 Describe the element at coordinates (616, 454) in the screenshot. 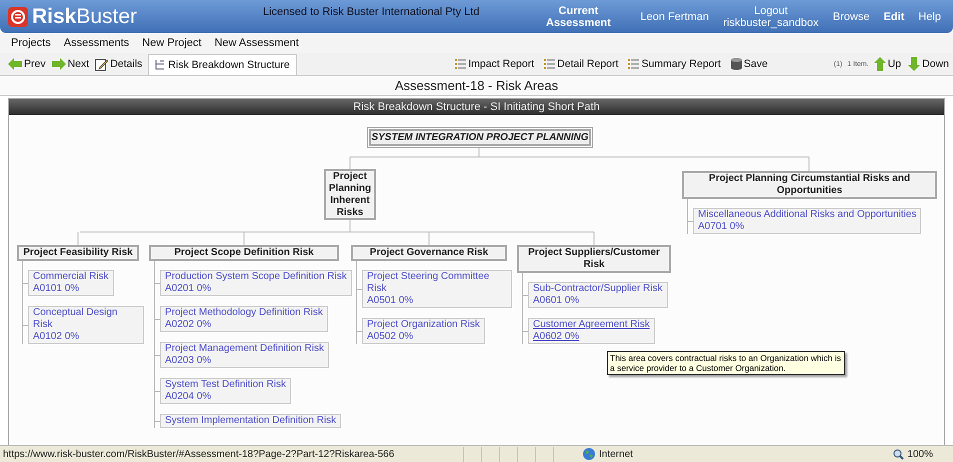

I see `zone-text: Internet` at that location.